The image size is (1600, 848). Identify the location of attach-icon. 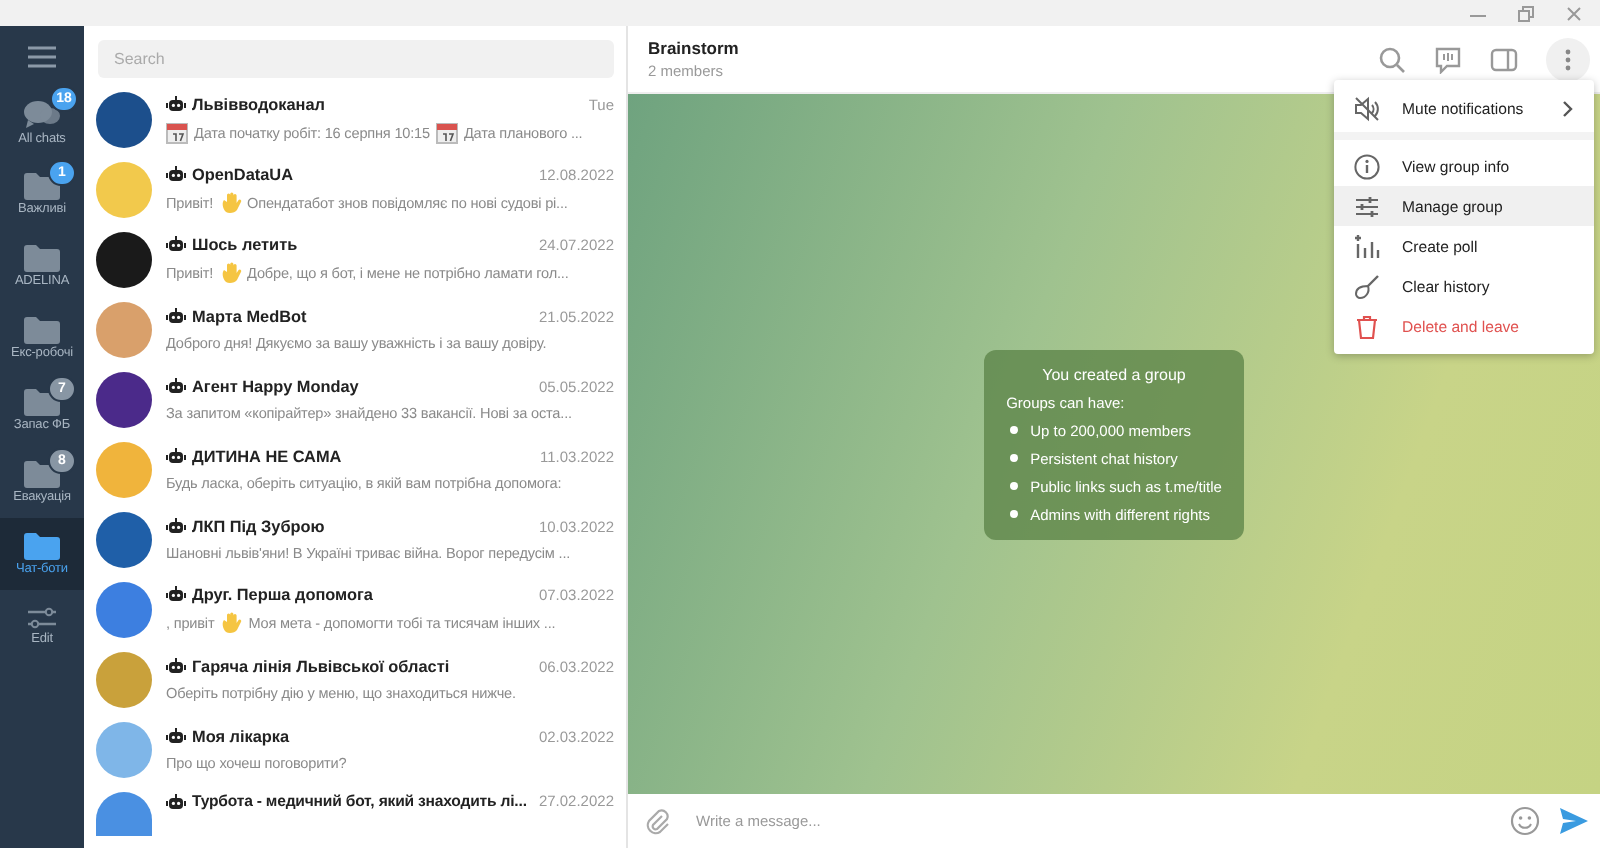
(658, 821).